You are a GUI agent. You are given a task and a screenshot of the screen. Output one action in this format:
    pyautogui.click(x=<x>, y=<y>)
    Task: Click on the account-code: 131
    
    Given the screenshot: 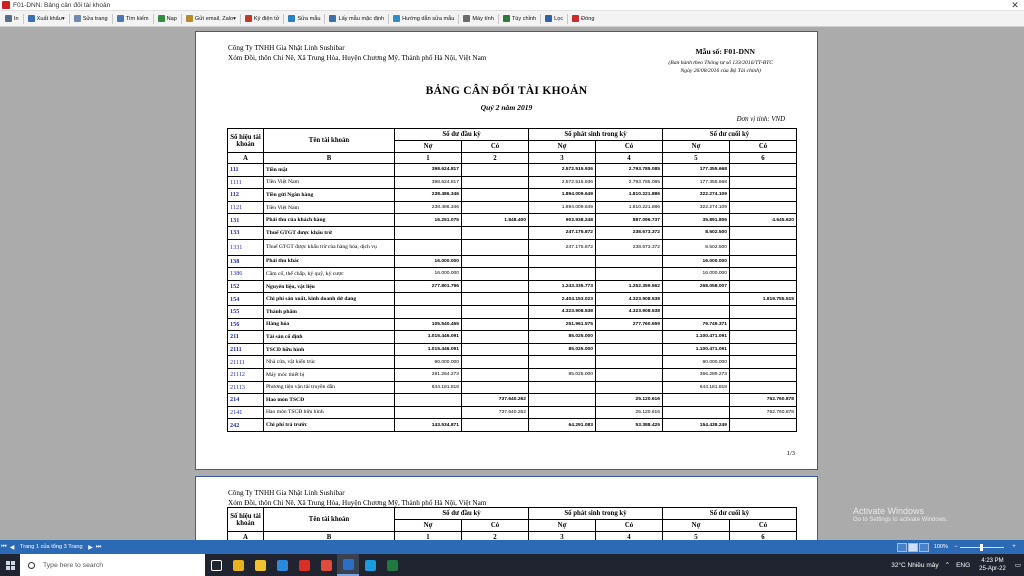 What is the action you would take?
    pyautogui.click(x=245, y=220)
    